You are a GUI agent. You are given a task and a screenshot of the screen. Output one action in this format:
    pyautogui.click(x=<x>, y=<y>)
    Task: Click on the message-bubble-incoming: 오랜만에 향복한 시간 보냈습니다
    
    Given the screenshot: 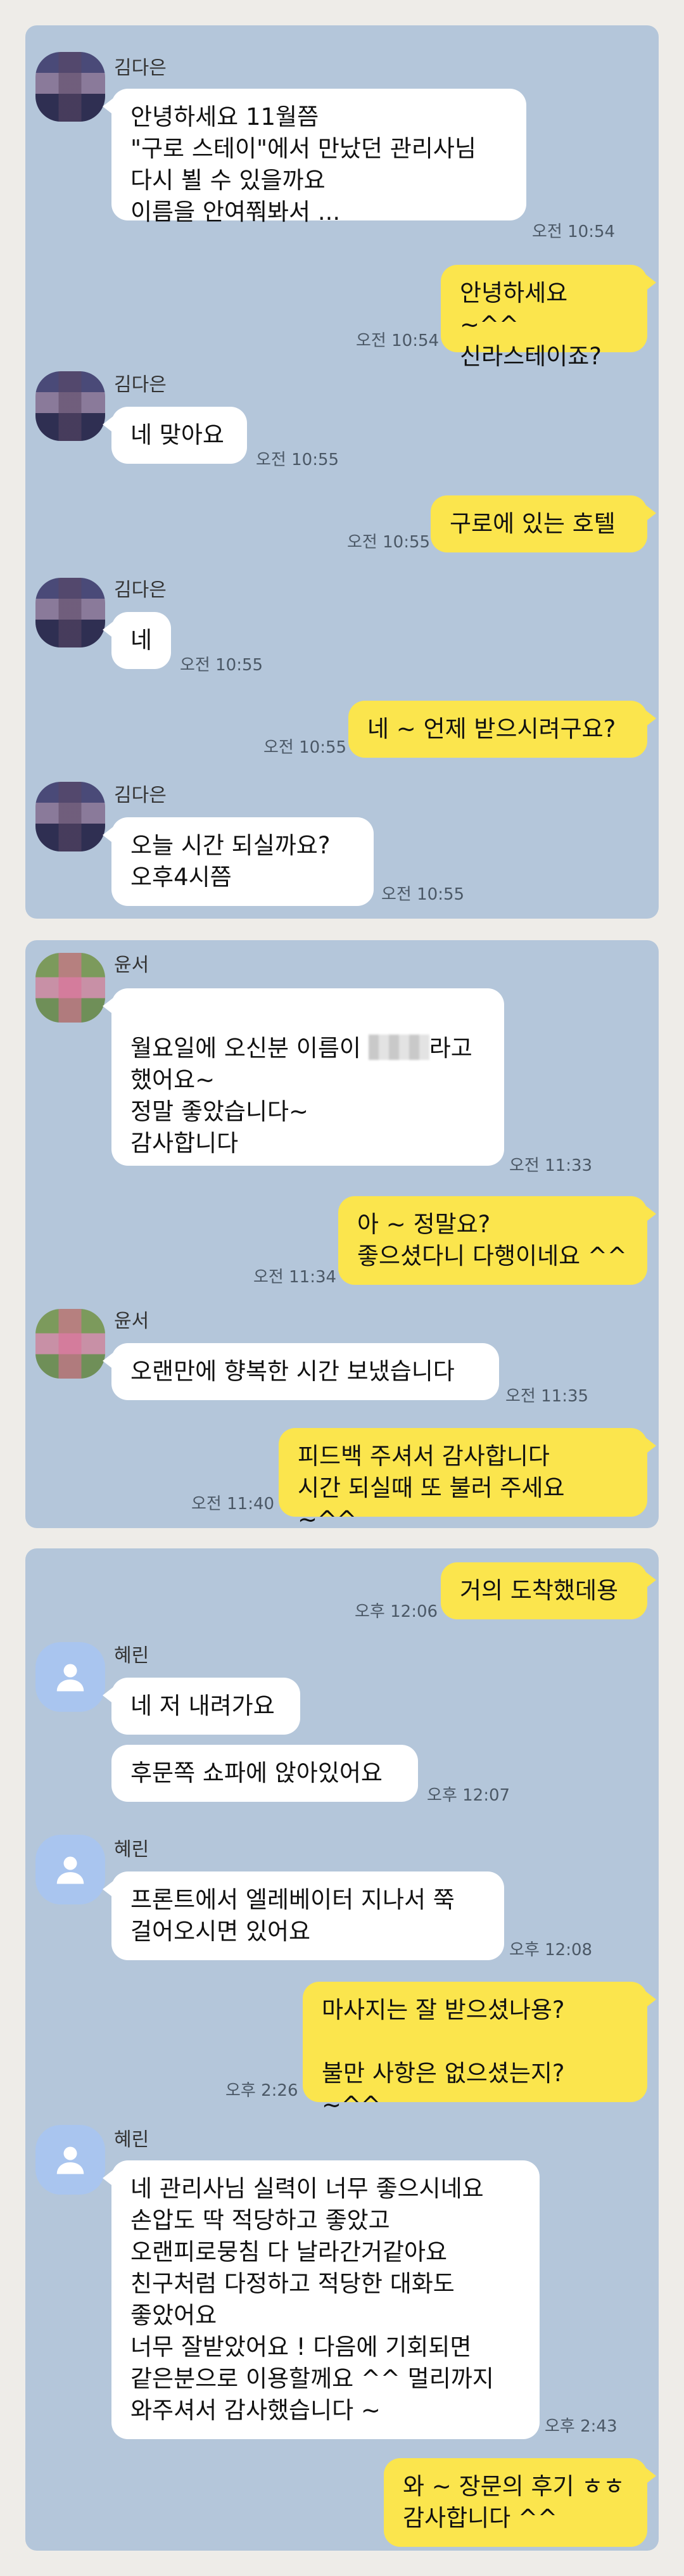 What is the action you would take?
    pyautogui.click(x=301, y=1371)
    